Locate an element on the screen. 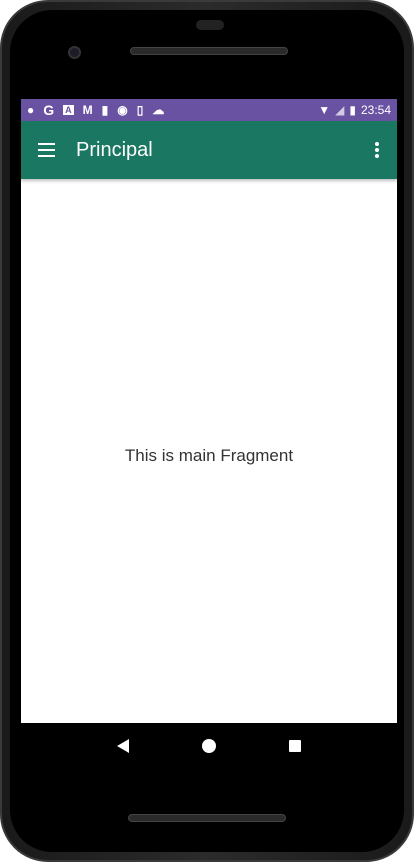 The height and width of the screenshot is (862, 414). video-icon: ▮ is located at coordinates (105, 110).